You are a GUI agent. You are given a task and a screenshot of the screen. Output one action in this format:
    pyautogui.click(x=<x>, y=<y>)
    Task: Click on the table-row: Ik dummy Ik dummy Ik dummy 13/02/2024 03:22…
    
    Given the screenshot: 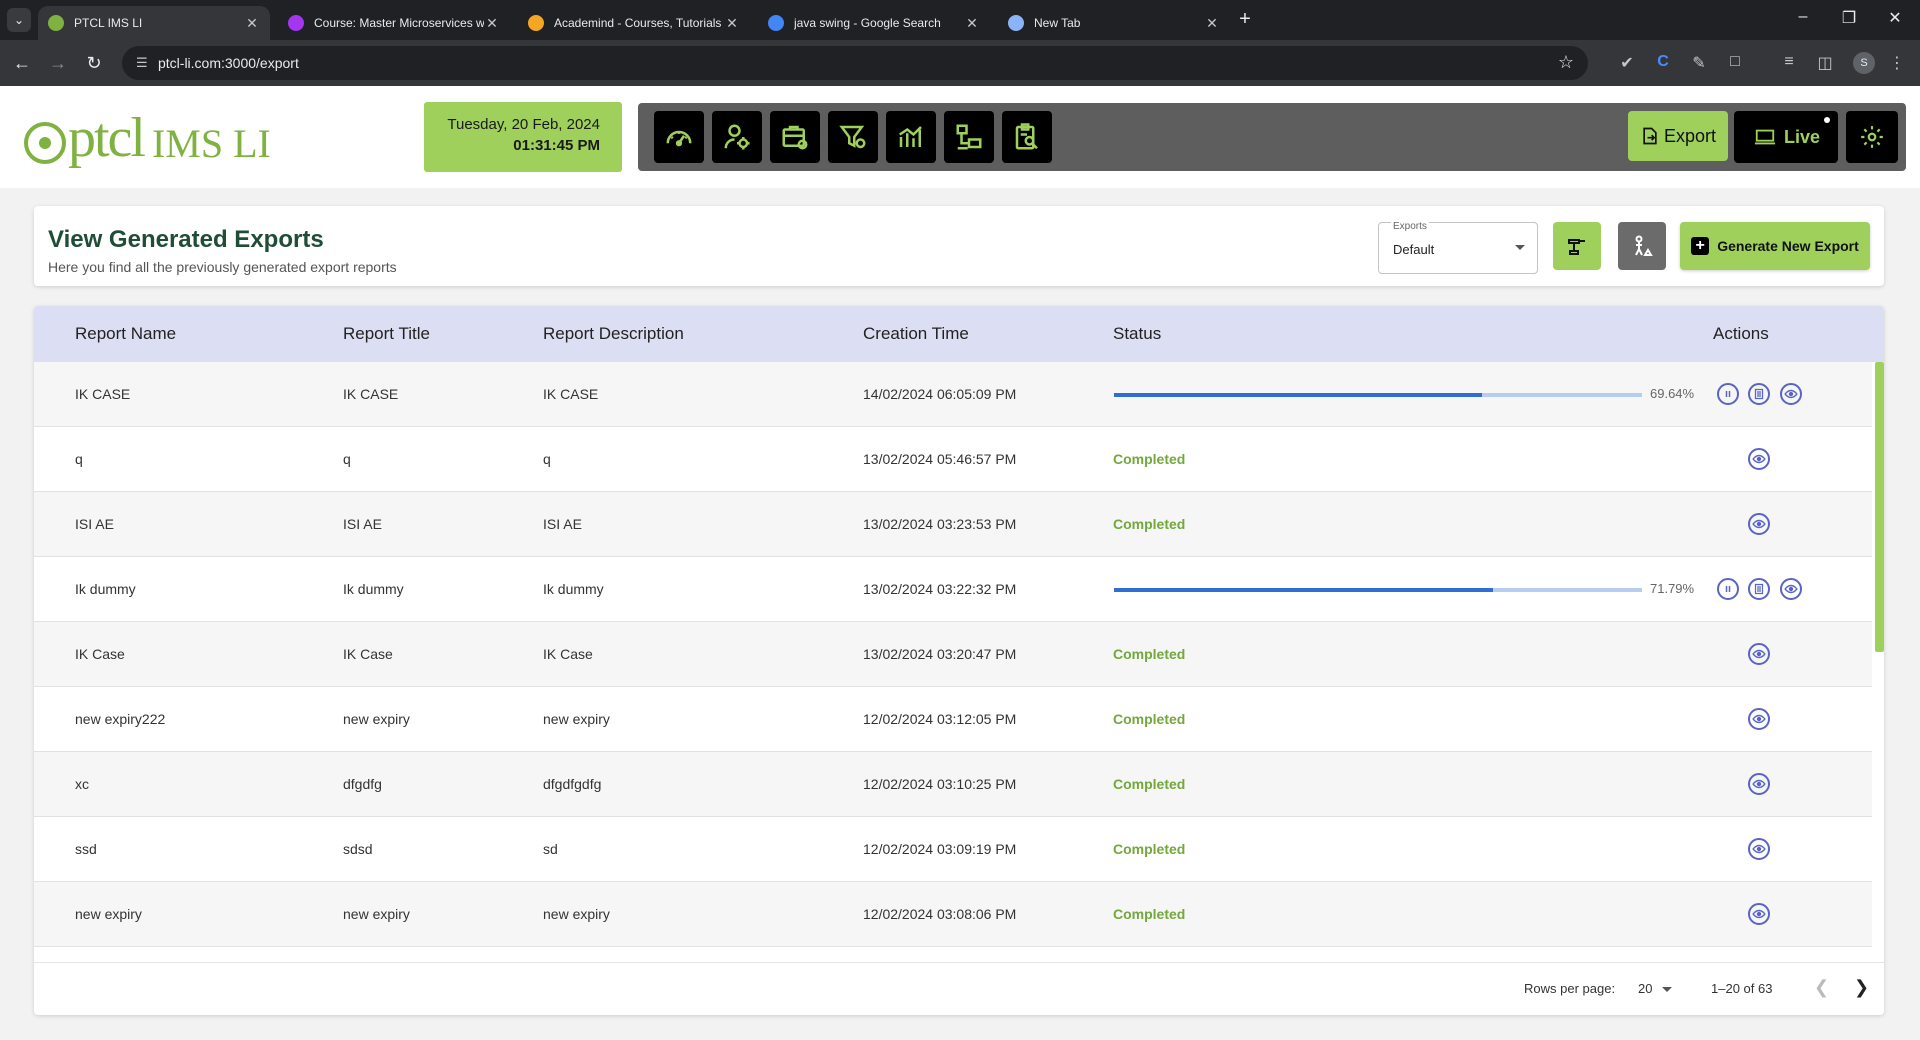 What is the action you would take?
    pyautogui.click(x=953, y=589)
    